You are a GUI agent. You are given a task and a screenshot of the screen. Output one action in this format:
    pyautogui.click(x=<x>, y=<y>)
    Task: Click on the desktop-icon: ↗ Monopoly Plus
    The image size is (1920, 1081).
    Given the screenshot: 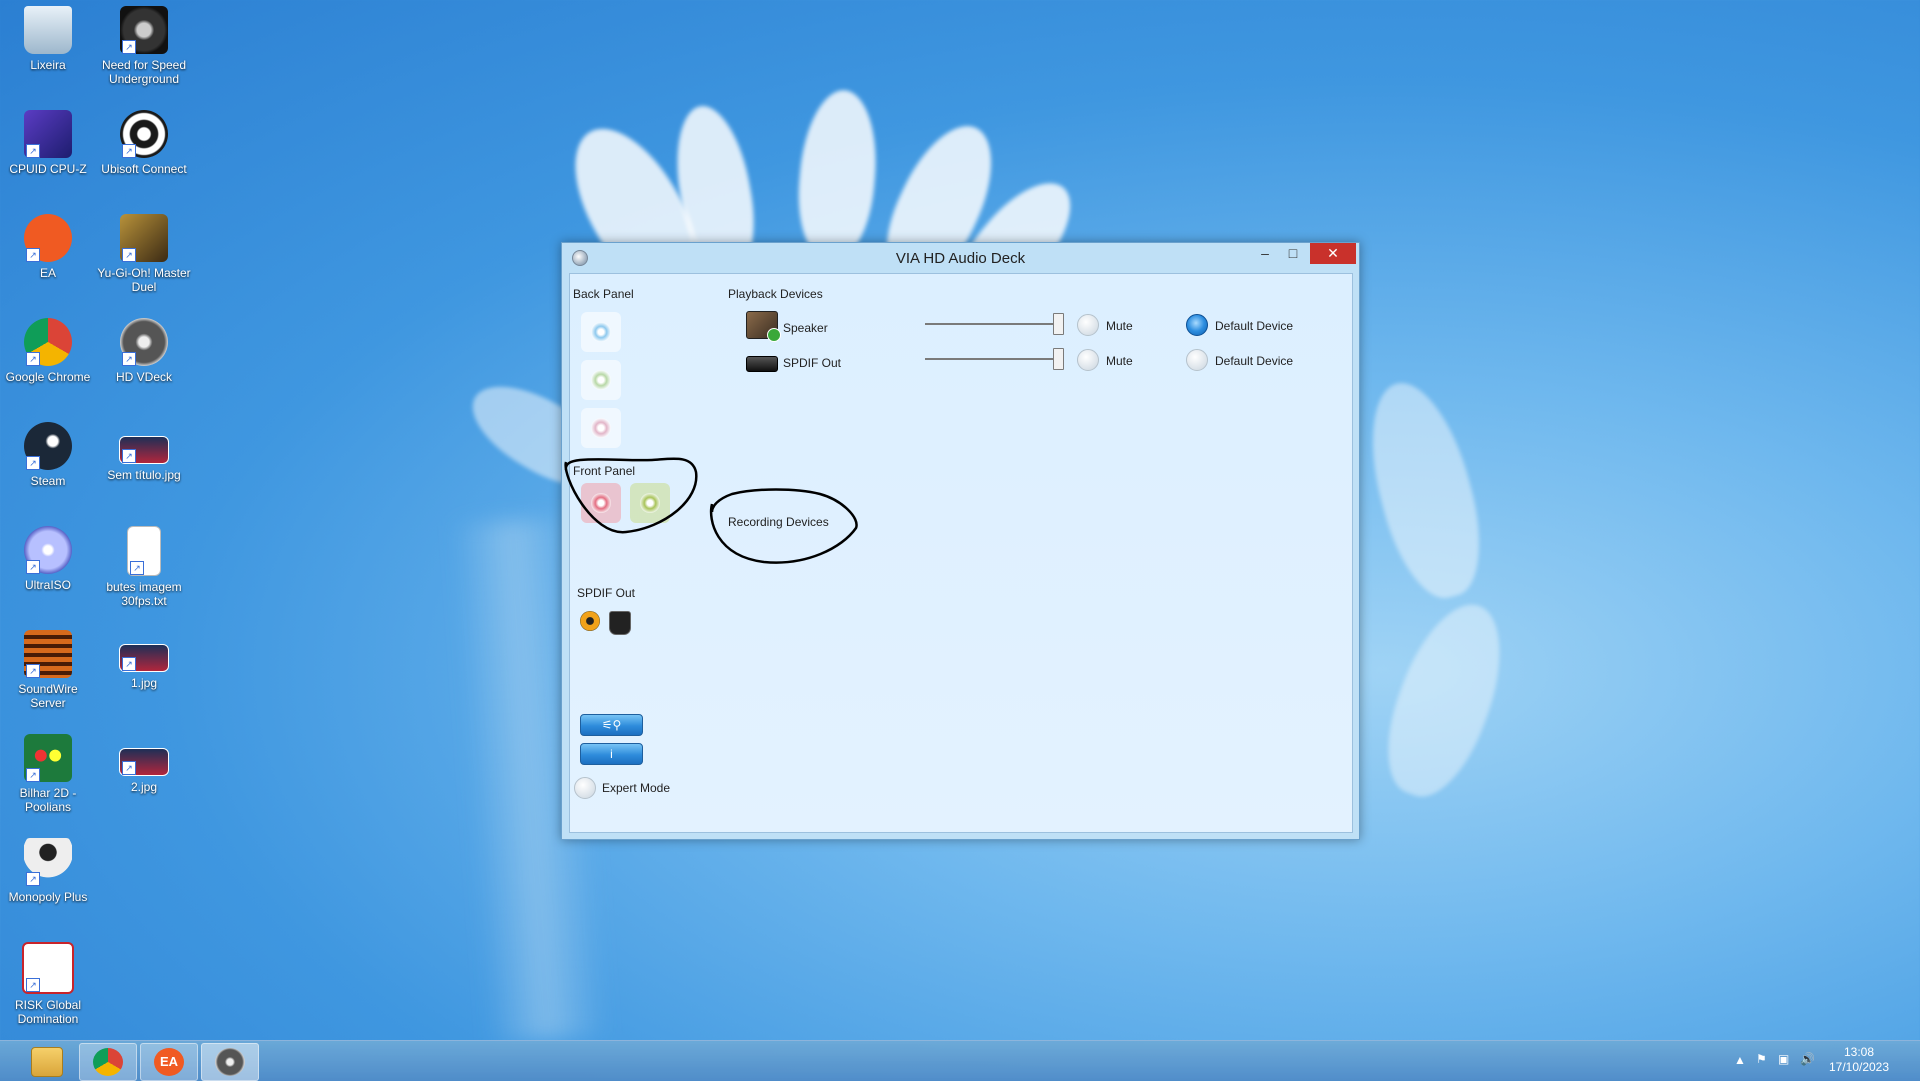 What is the action you would take?
    pyautogui.click(x=48, y=871)
    